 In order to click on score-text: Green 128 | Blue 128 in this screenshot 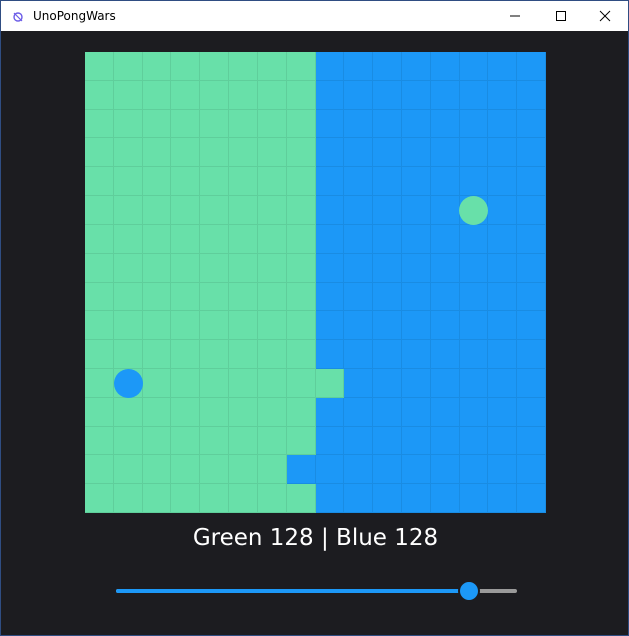, I will do `click(315, 538)`.